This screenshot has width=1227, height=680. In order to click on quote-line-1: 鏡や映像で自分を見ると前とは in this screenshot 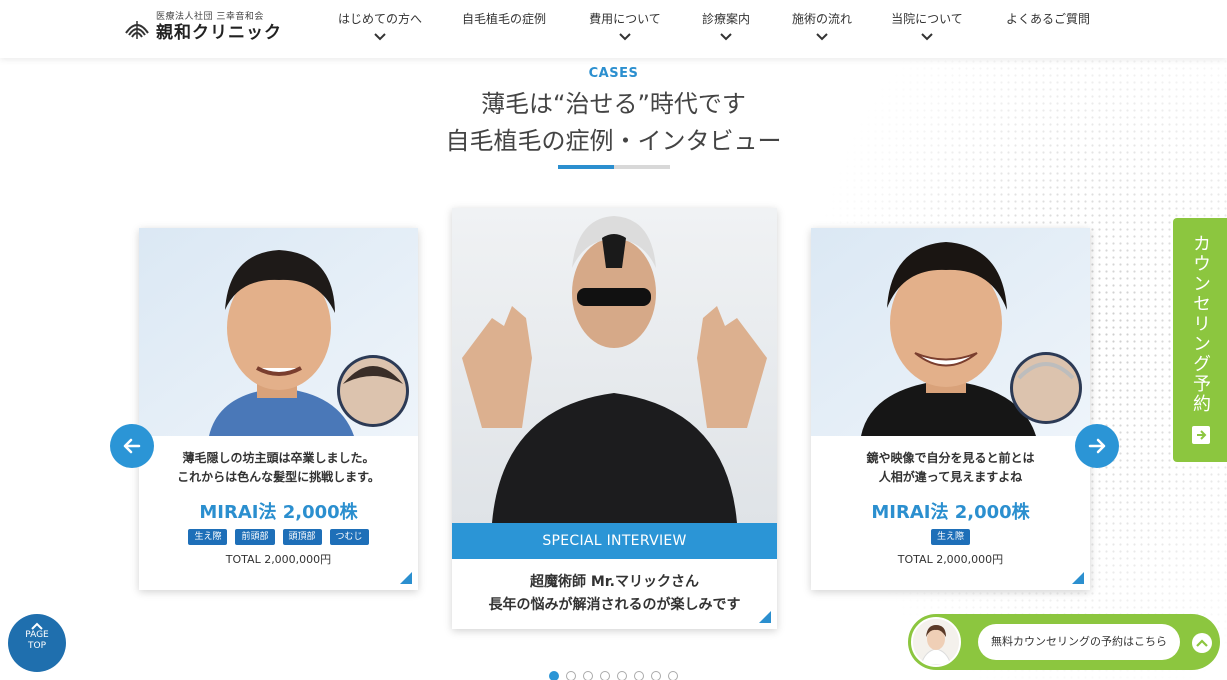, I will do `click(950, 458)`.